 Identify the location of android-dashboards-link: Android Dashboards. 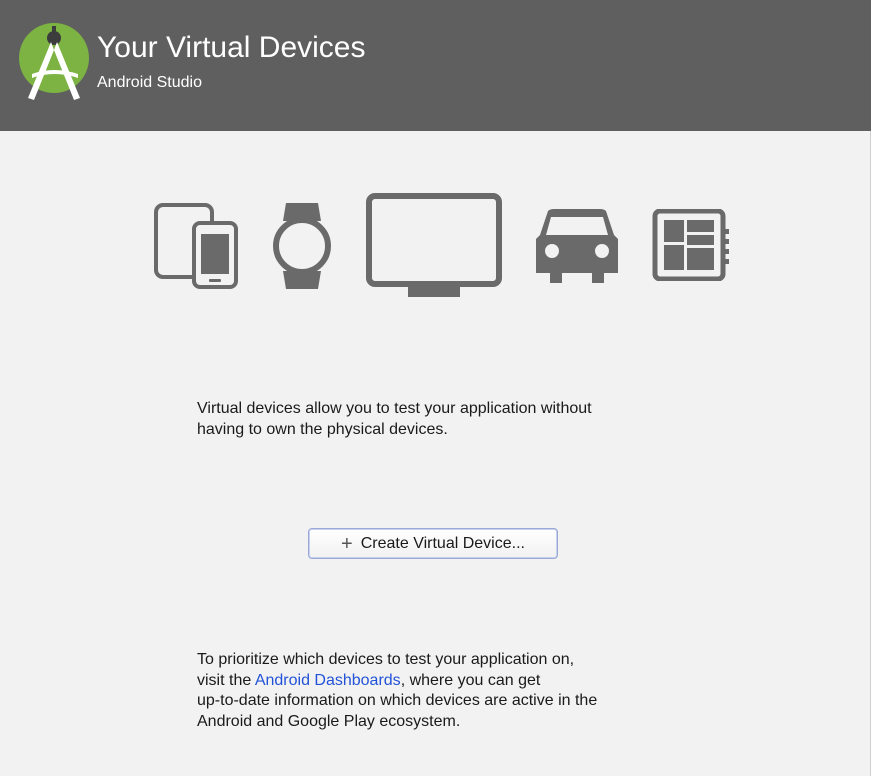
(328, 680).